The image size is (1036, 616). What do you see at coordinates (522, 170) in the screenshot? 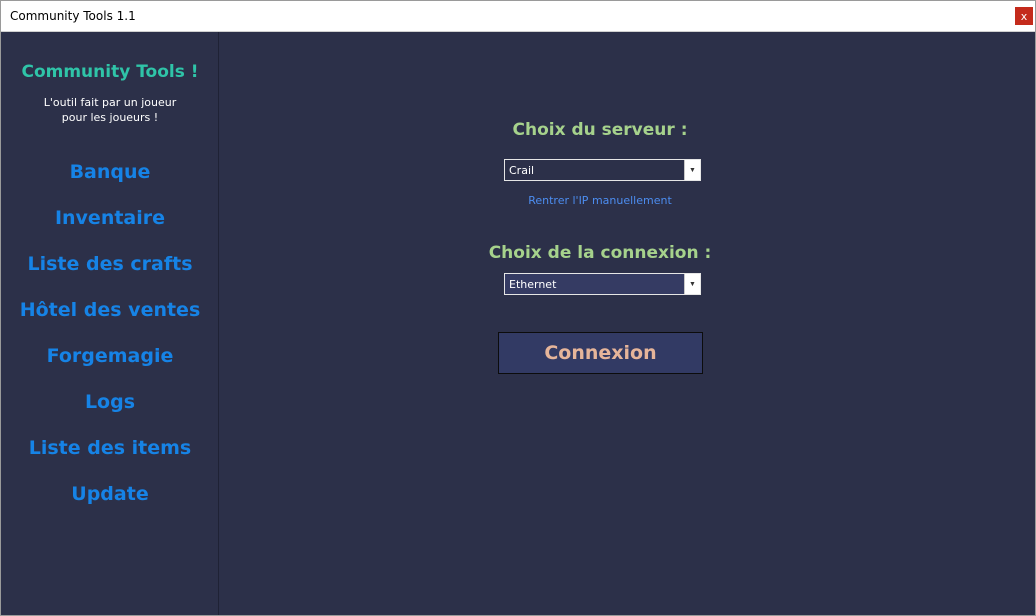
I see `server-select-value: Crail` at bounding box center [522, 170].